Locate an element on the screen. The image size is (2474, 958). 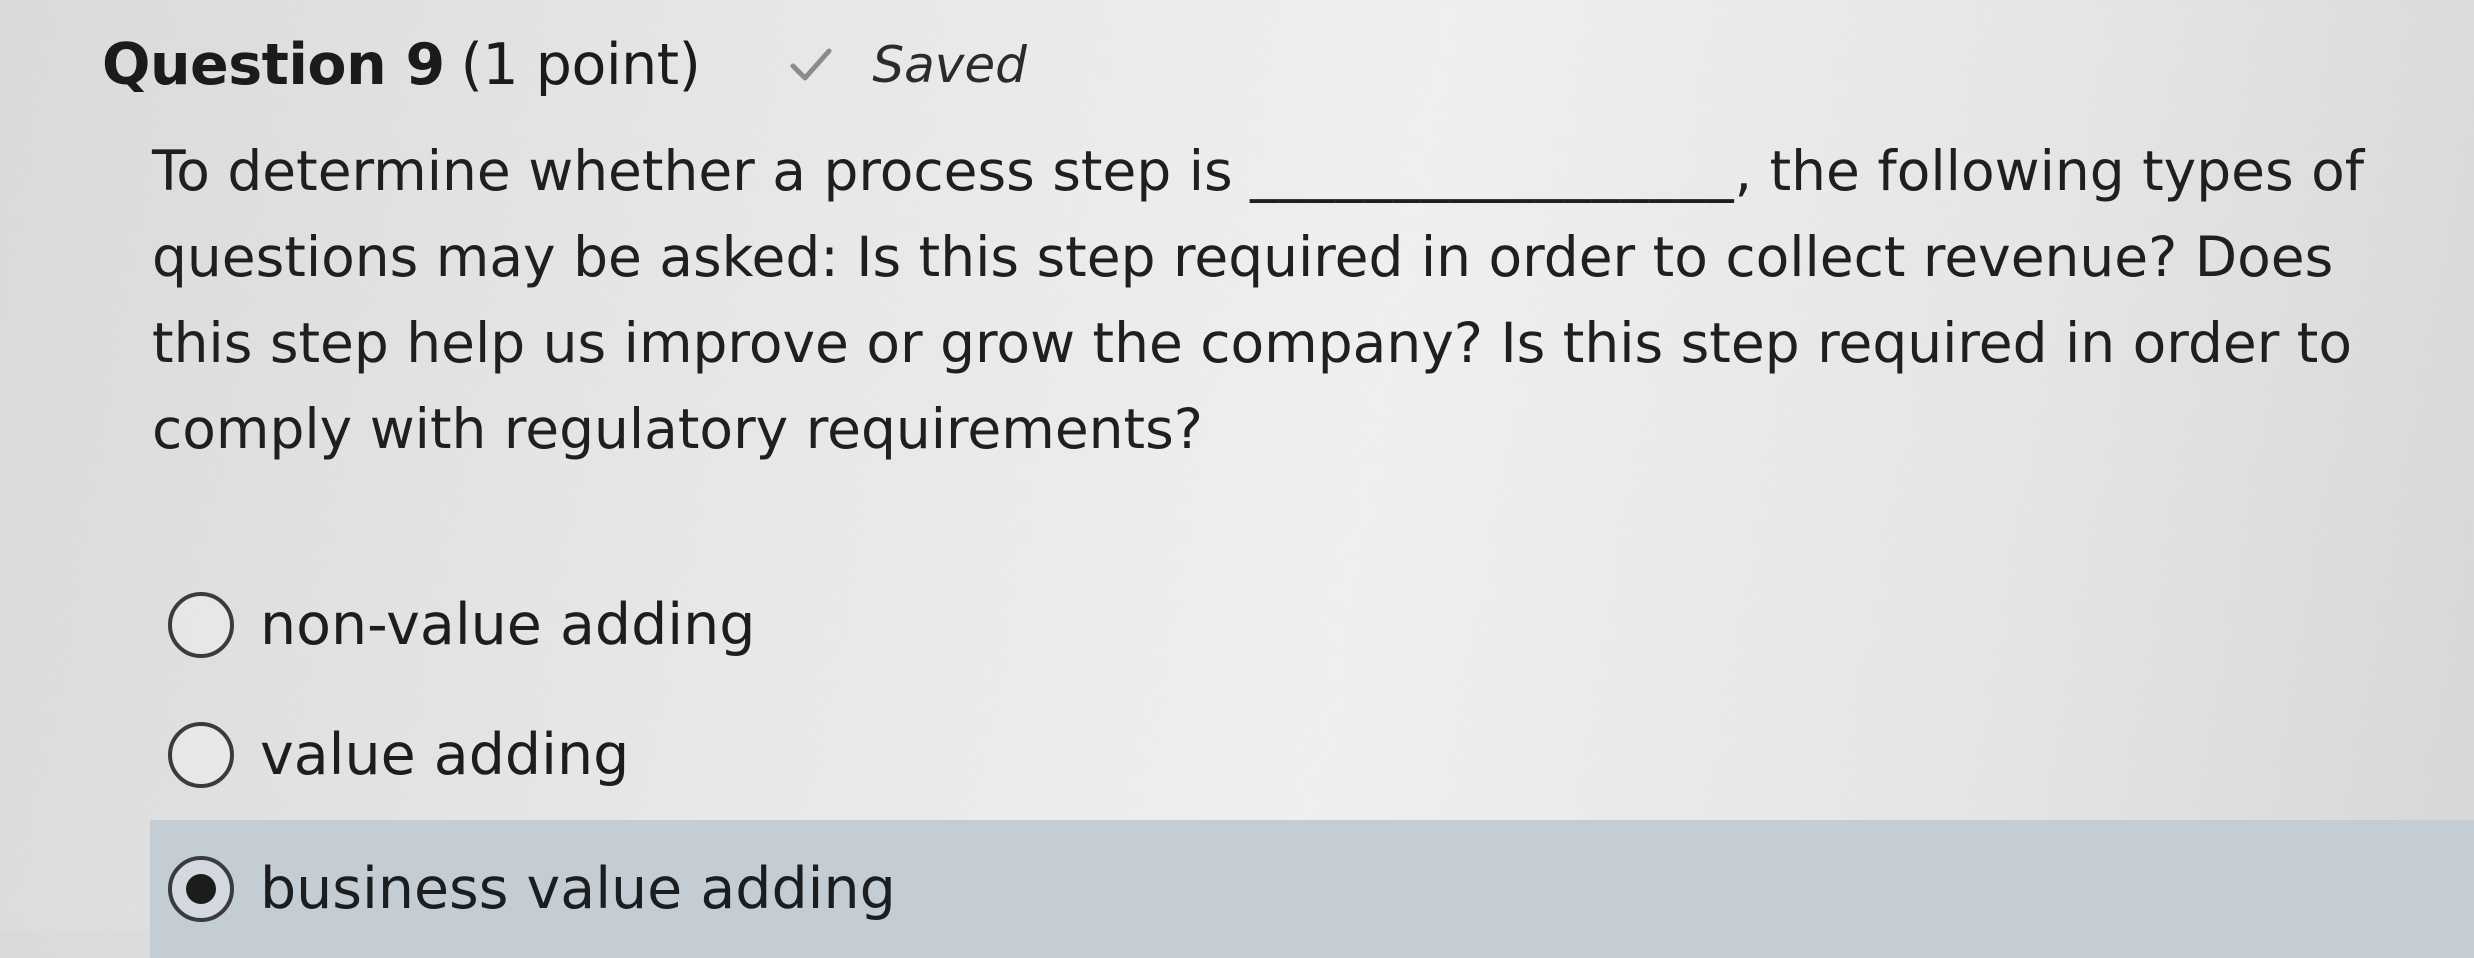
radio-button-selected is located at coordinates (201, 889).